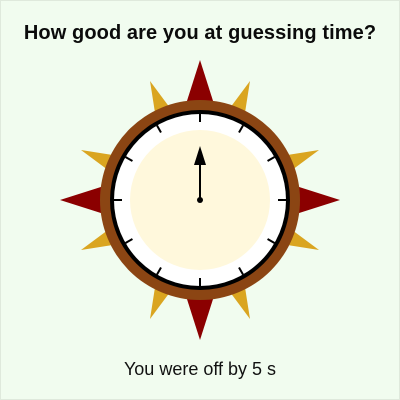  Describe the element at coordinates (82, 200) in the screenshot. I see `spike-west` at that location.